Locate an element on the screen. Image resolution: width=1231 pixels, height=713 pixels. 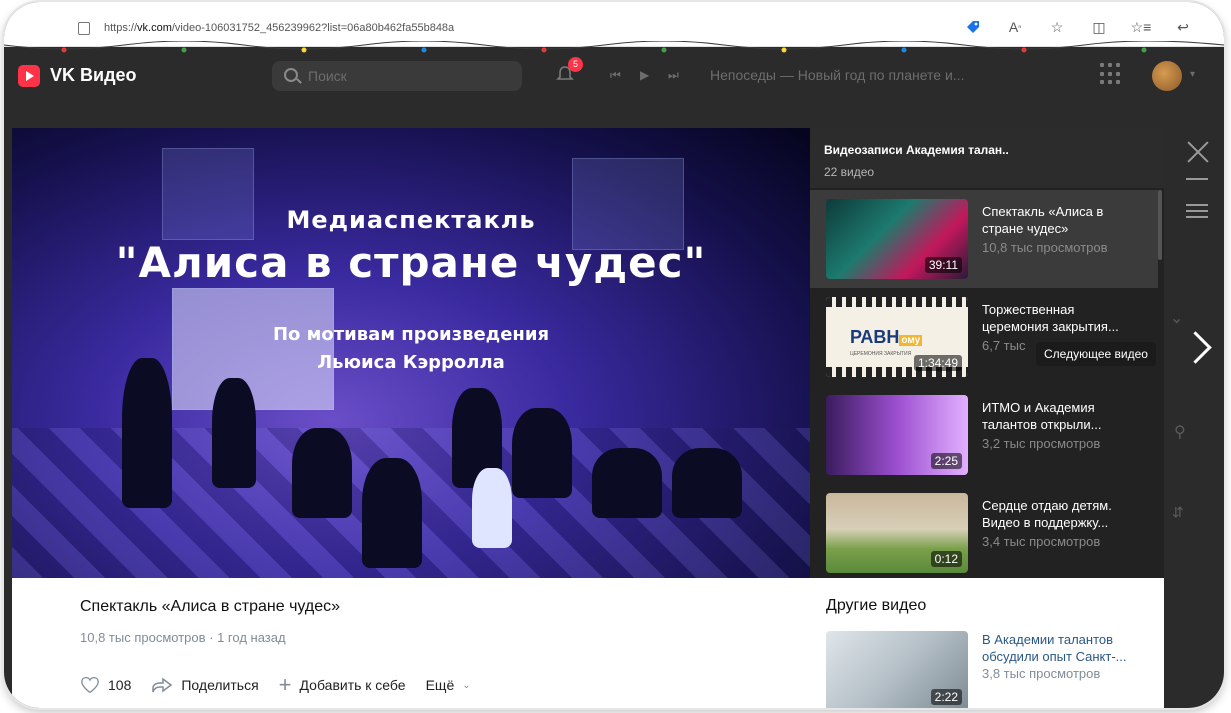
previous-track-icon: ⏮ is located at coordinates (615, 75).